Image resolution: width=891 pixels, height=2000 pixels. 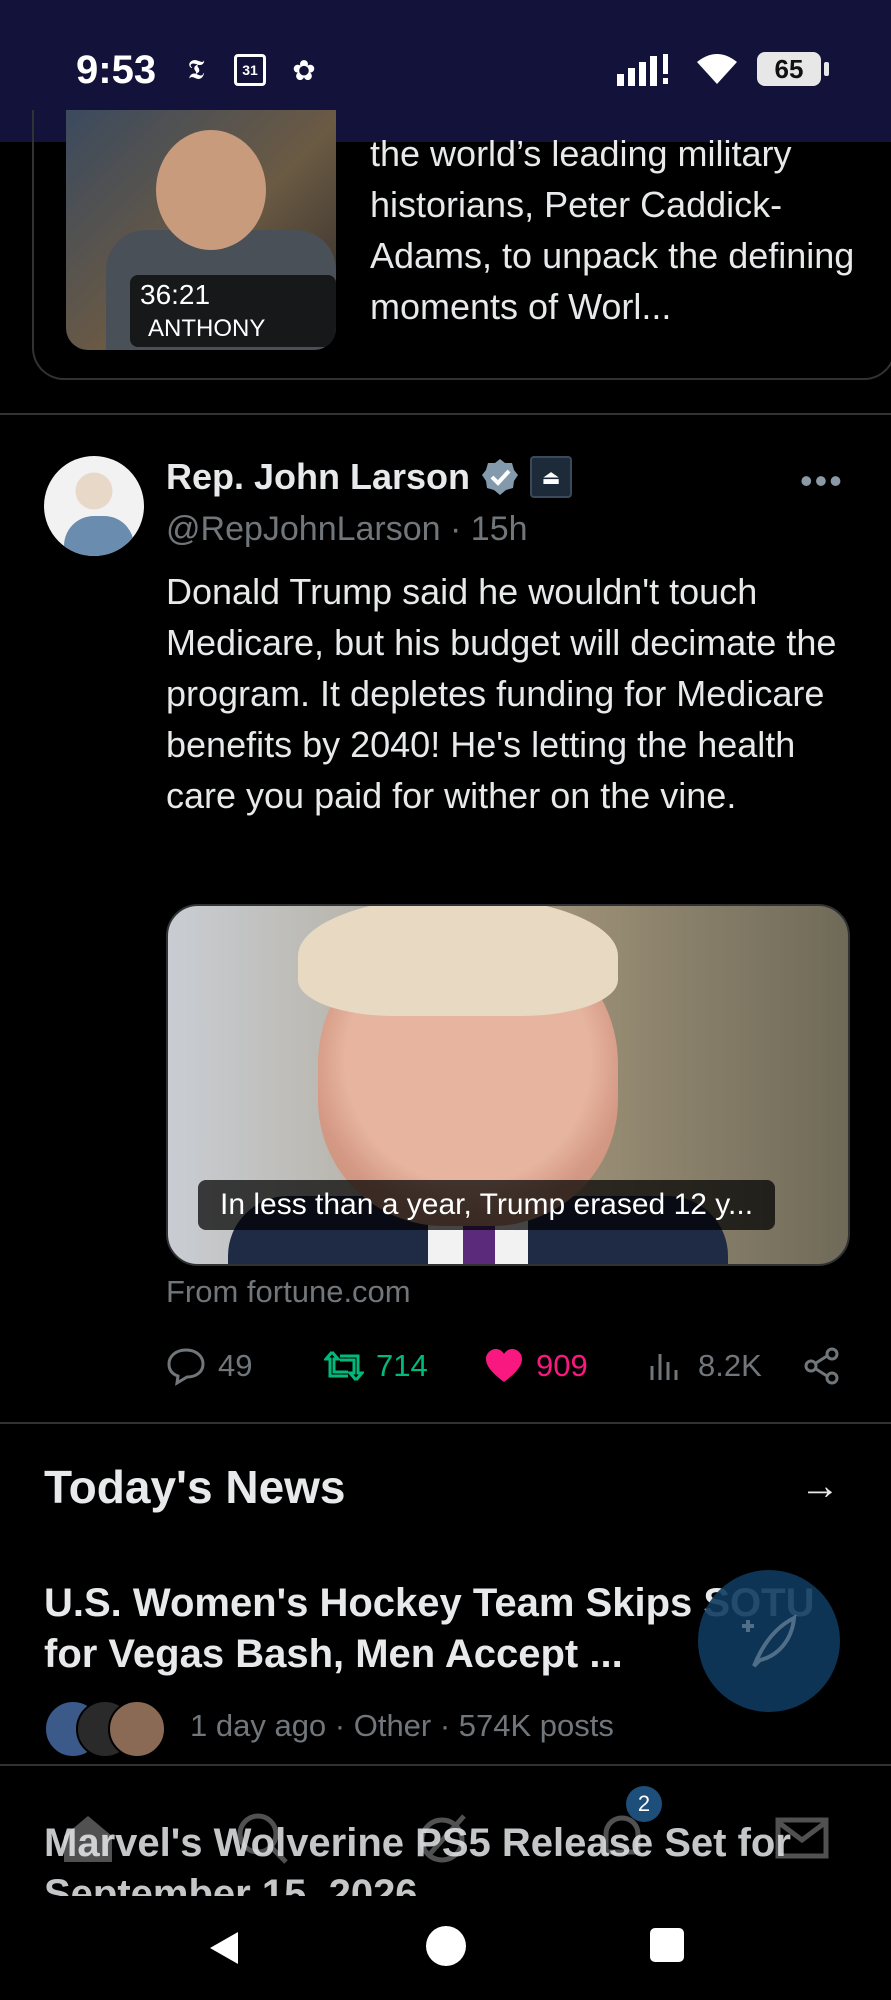 I want to click on repost-button: 714, so click(x=376, y=1366).